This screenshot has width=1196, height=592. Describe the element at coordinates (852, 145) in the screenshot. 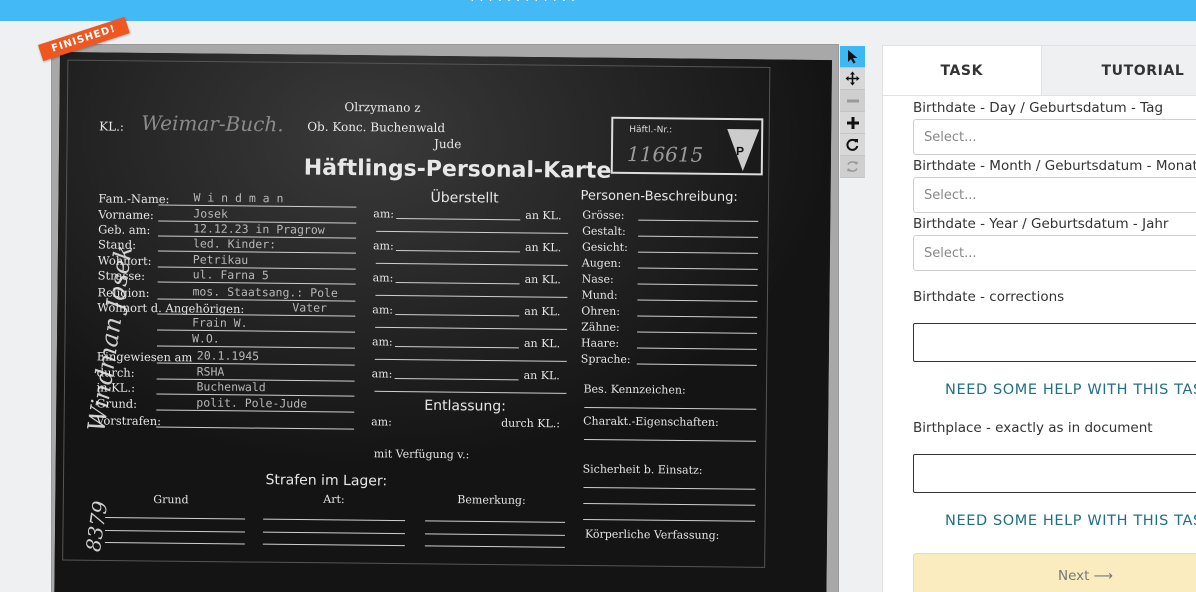

I see `rotate-icon` at that location.